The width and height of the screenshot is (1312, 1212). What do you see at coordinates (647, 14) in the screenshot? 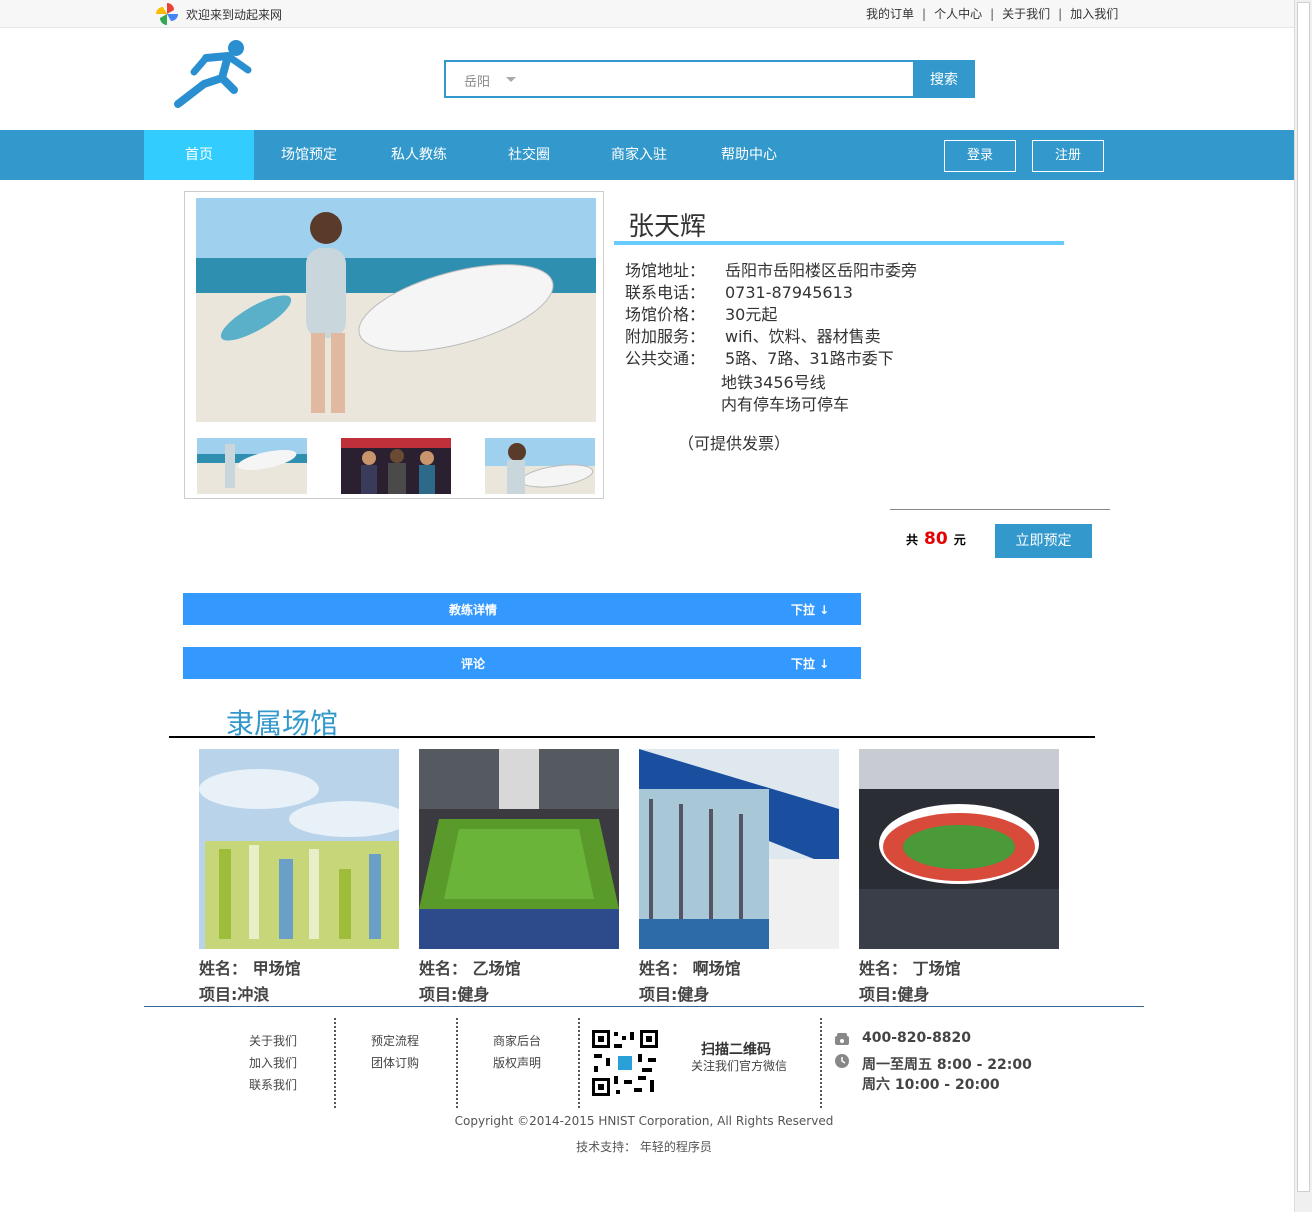
I see `top-bar: 欢迎来到动起来网 我的订单 | 个人中心 | 关于我们 | 加入我们` at bounding box center [647, 14].